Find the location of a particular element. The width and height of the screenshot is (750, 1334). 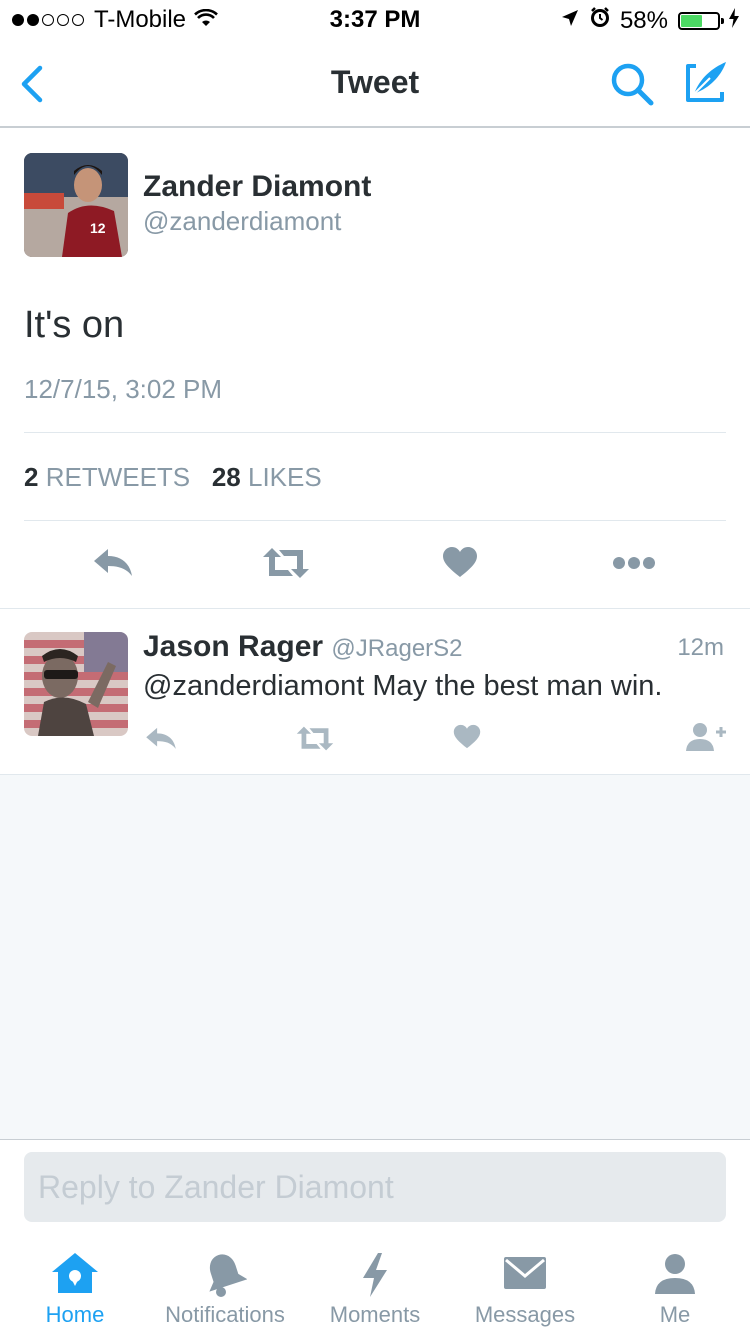

search-button is located at coordinates (632, 84).